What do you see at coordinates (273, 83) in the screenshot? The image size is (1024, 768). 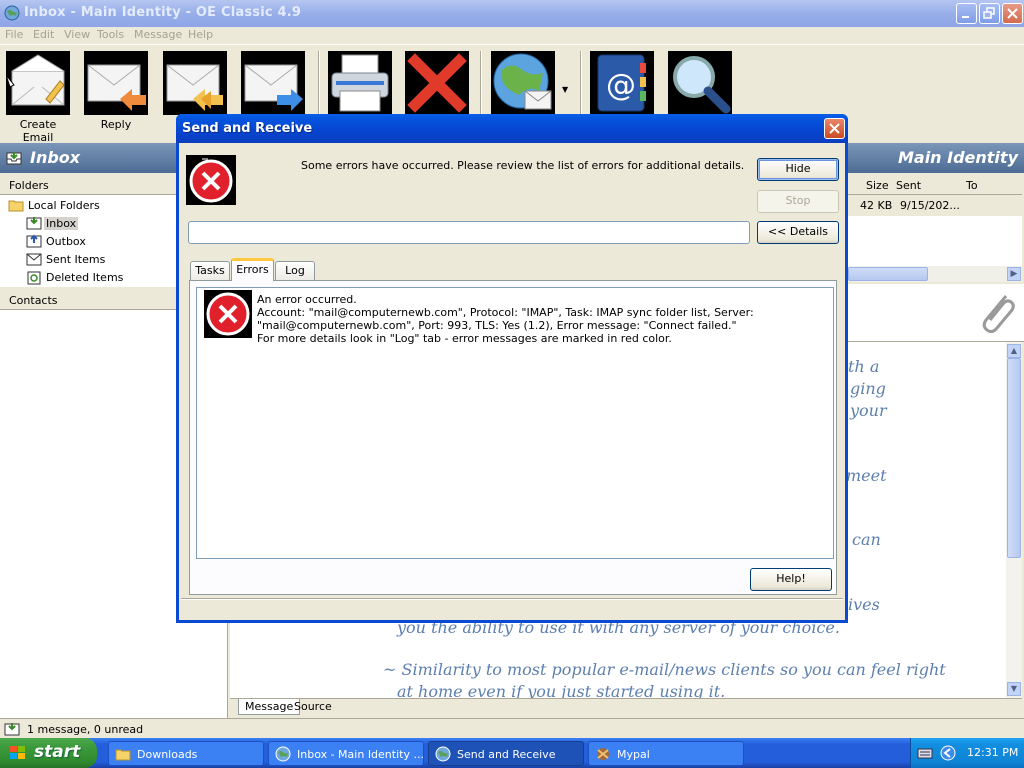 I see `forward-button` at bounding box center [273, 83].